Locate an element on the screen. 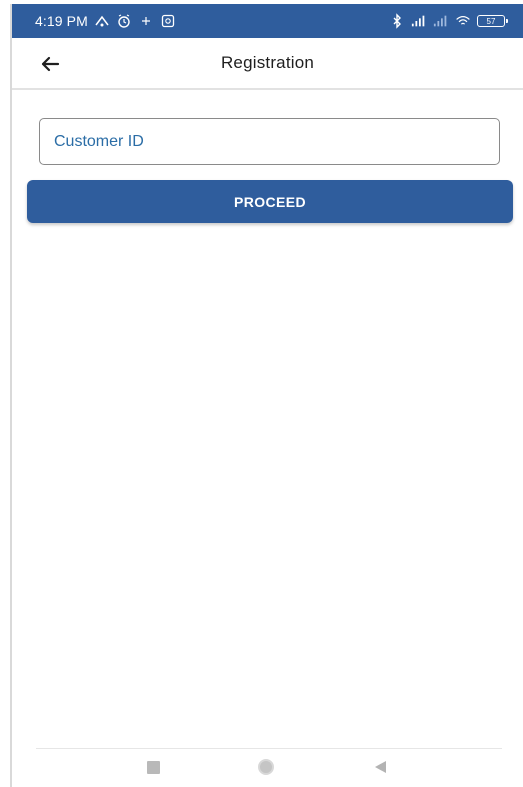  page-title: Registration is located at coordinates (267, 62).